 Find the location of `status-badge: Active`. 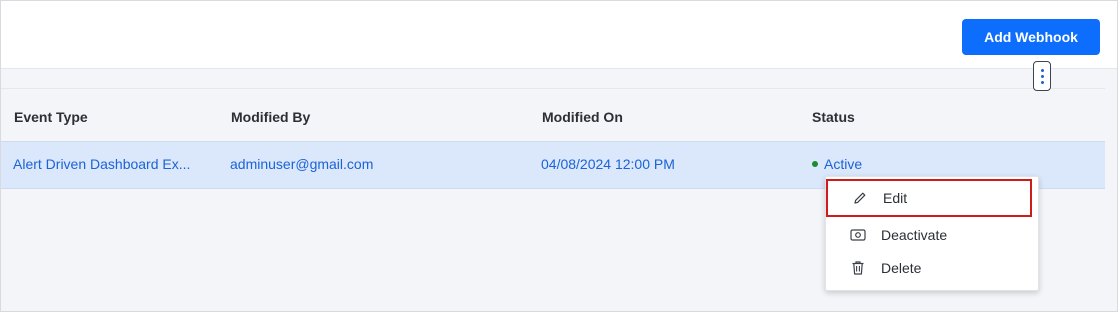

status-badge: Active is located at coordinates (843, 164).